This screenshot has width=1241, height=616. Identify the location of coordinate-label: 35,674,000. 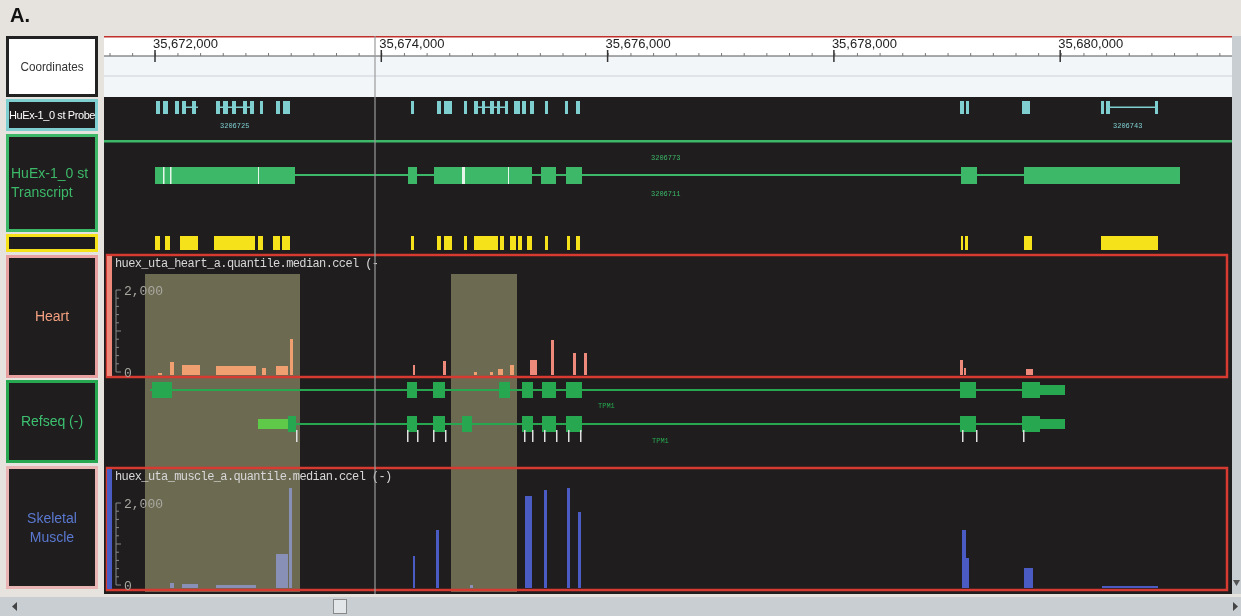
(412, 43).